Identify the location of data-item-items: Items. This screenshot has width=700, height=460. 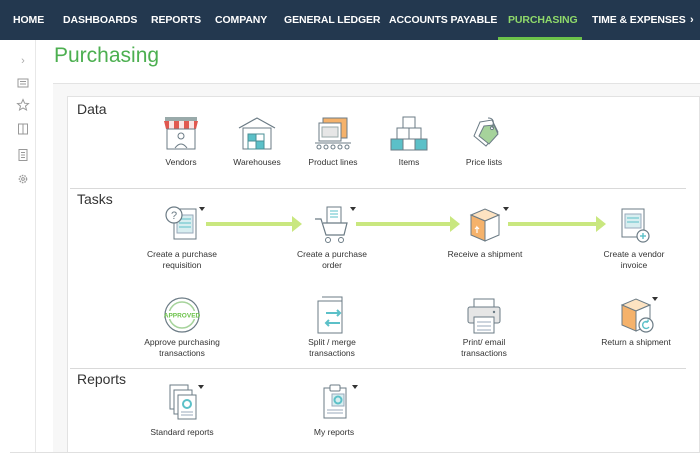
(409, 142).